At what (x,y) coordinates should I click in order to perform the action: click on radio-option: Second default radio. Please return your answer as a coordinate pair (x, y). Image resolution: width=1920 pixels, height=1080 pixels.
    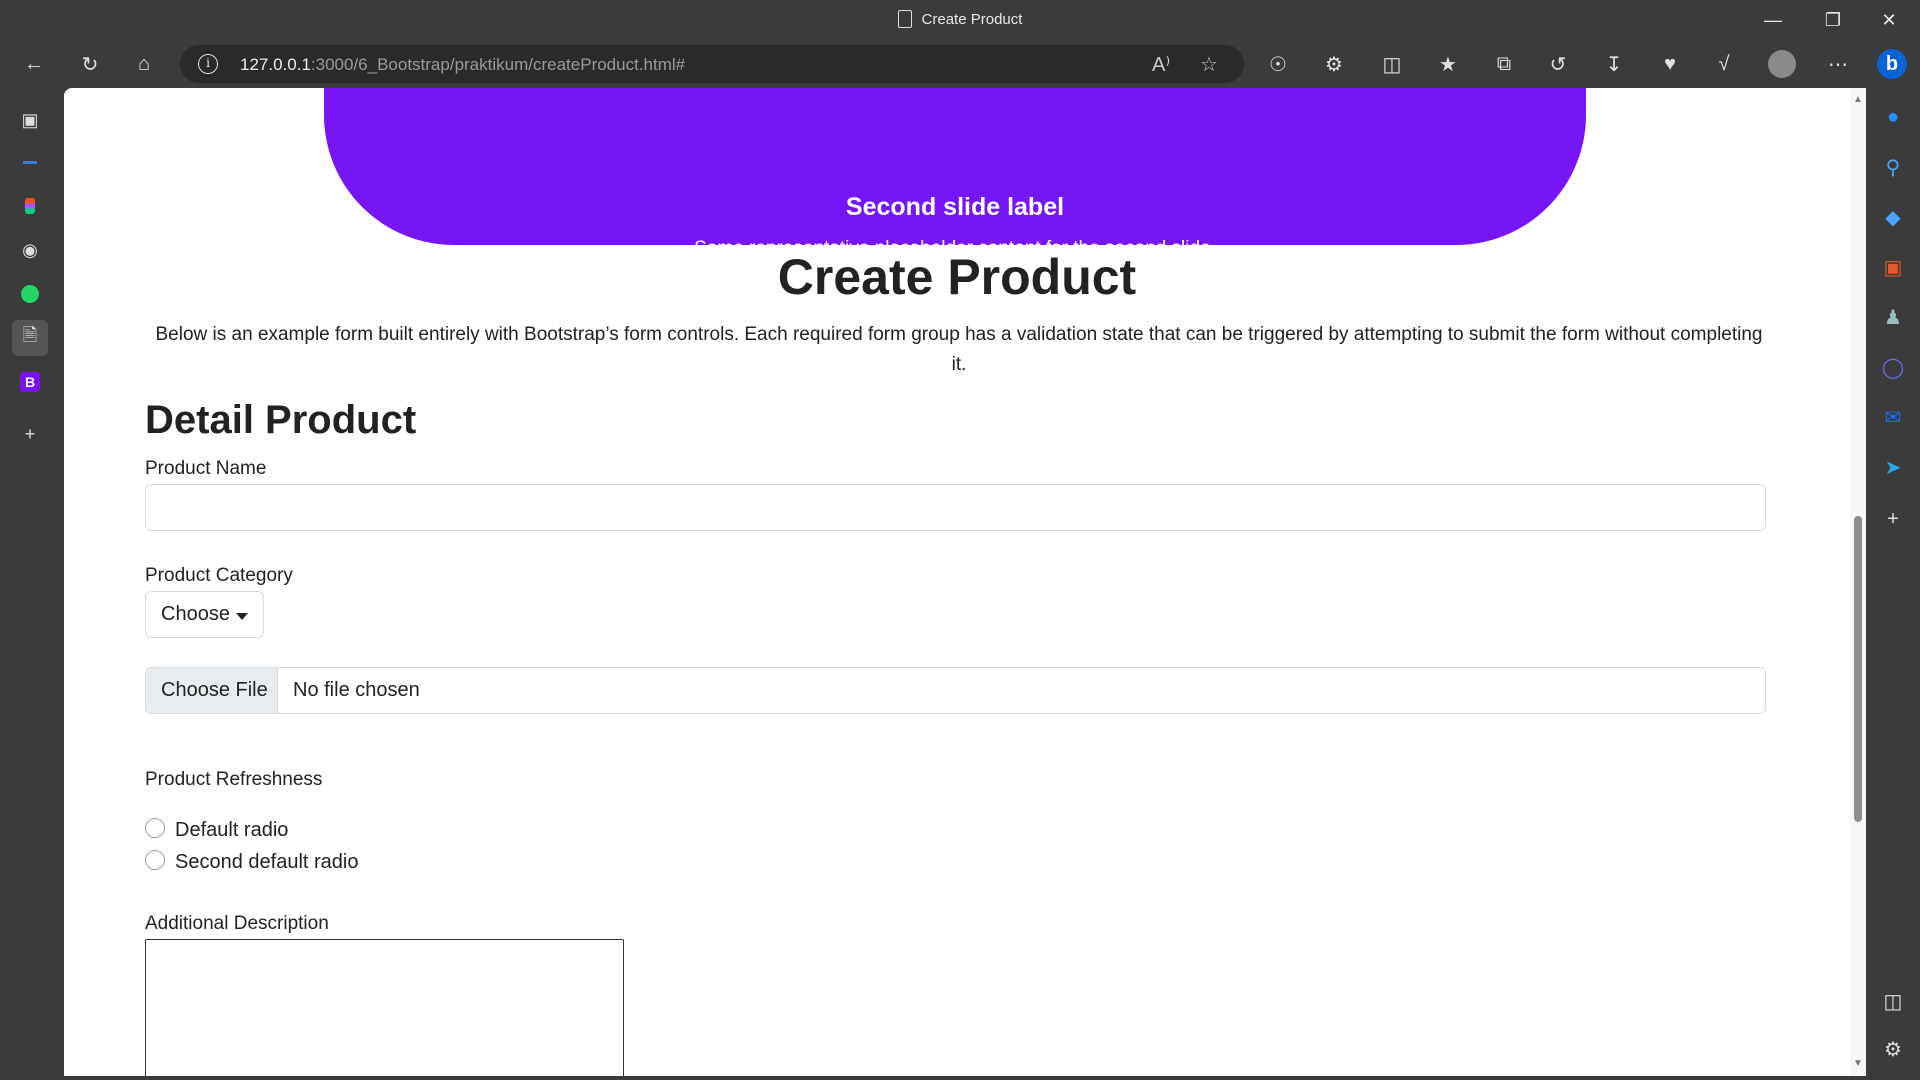
    Looking at the image, I should click on (251, 862).